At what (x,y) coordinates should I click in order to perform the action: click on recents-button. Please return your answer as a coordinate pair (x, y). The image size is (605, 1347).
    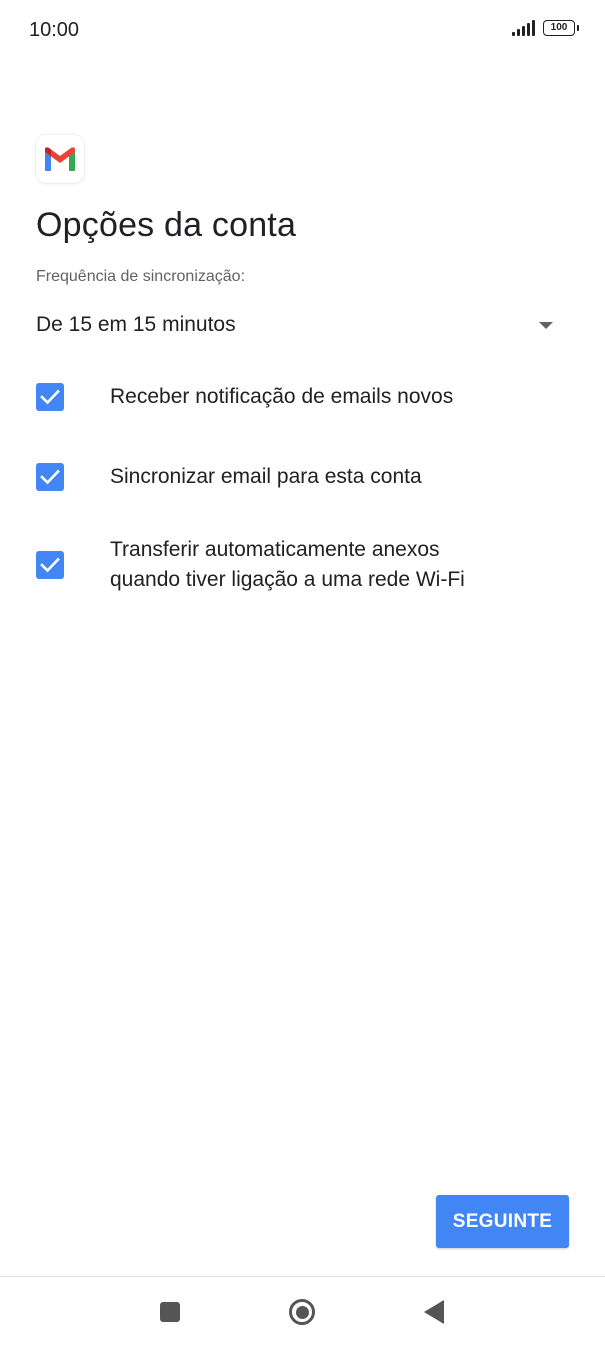
    Looking at the image, I should click on (170, 1312).